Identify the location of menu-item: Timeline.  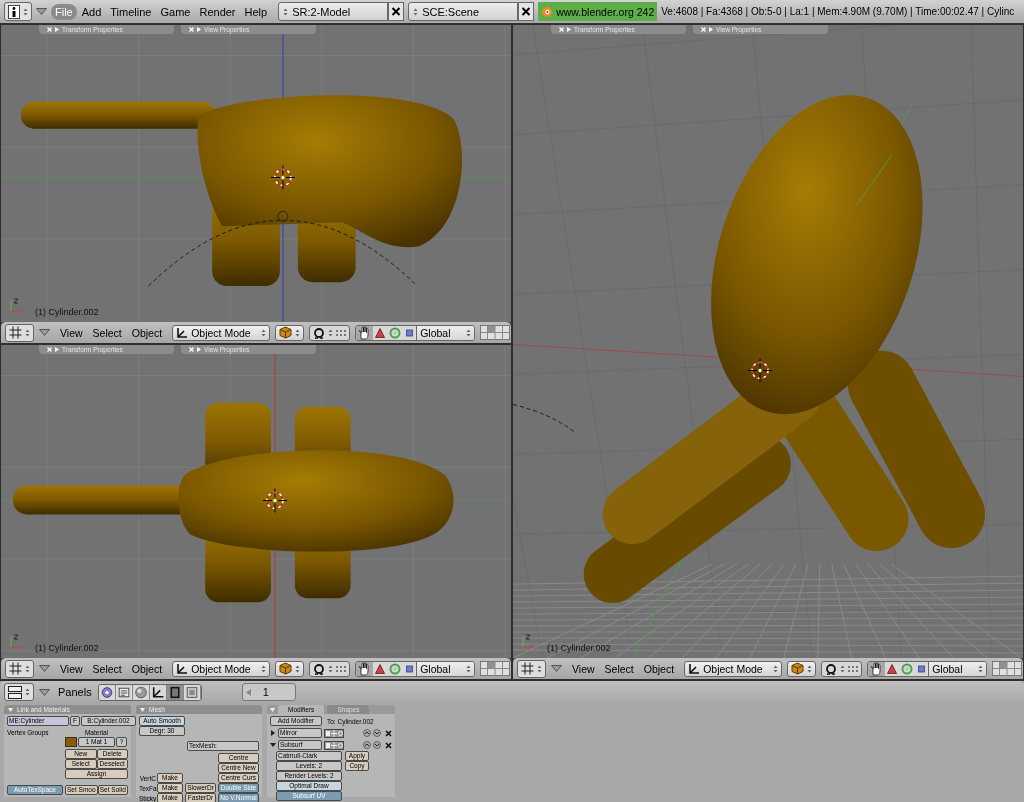
(131, 11).